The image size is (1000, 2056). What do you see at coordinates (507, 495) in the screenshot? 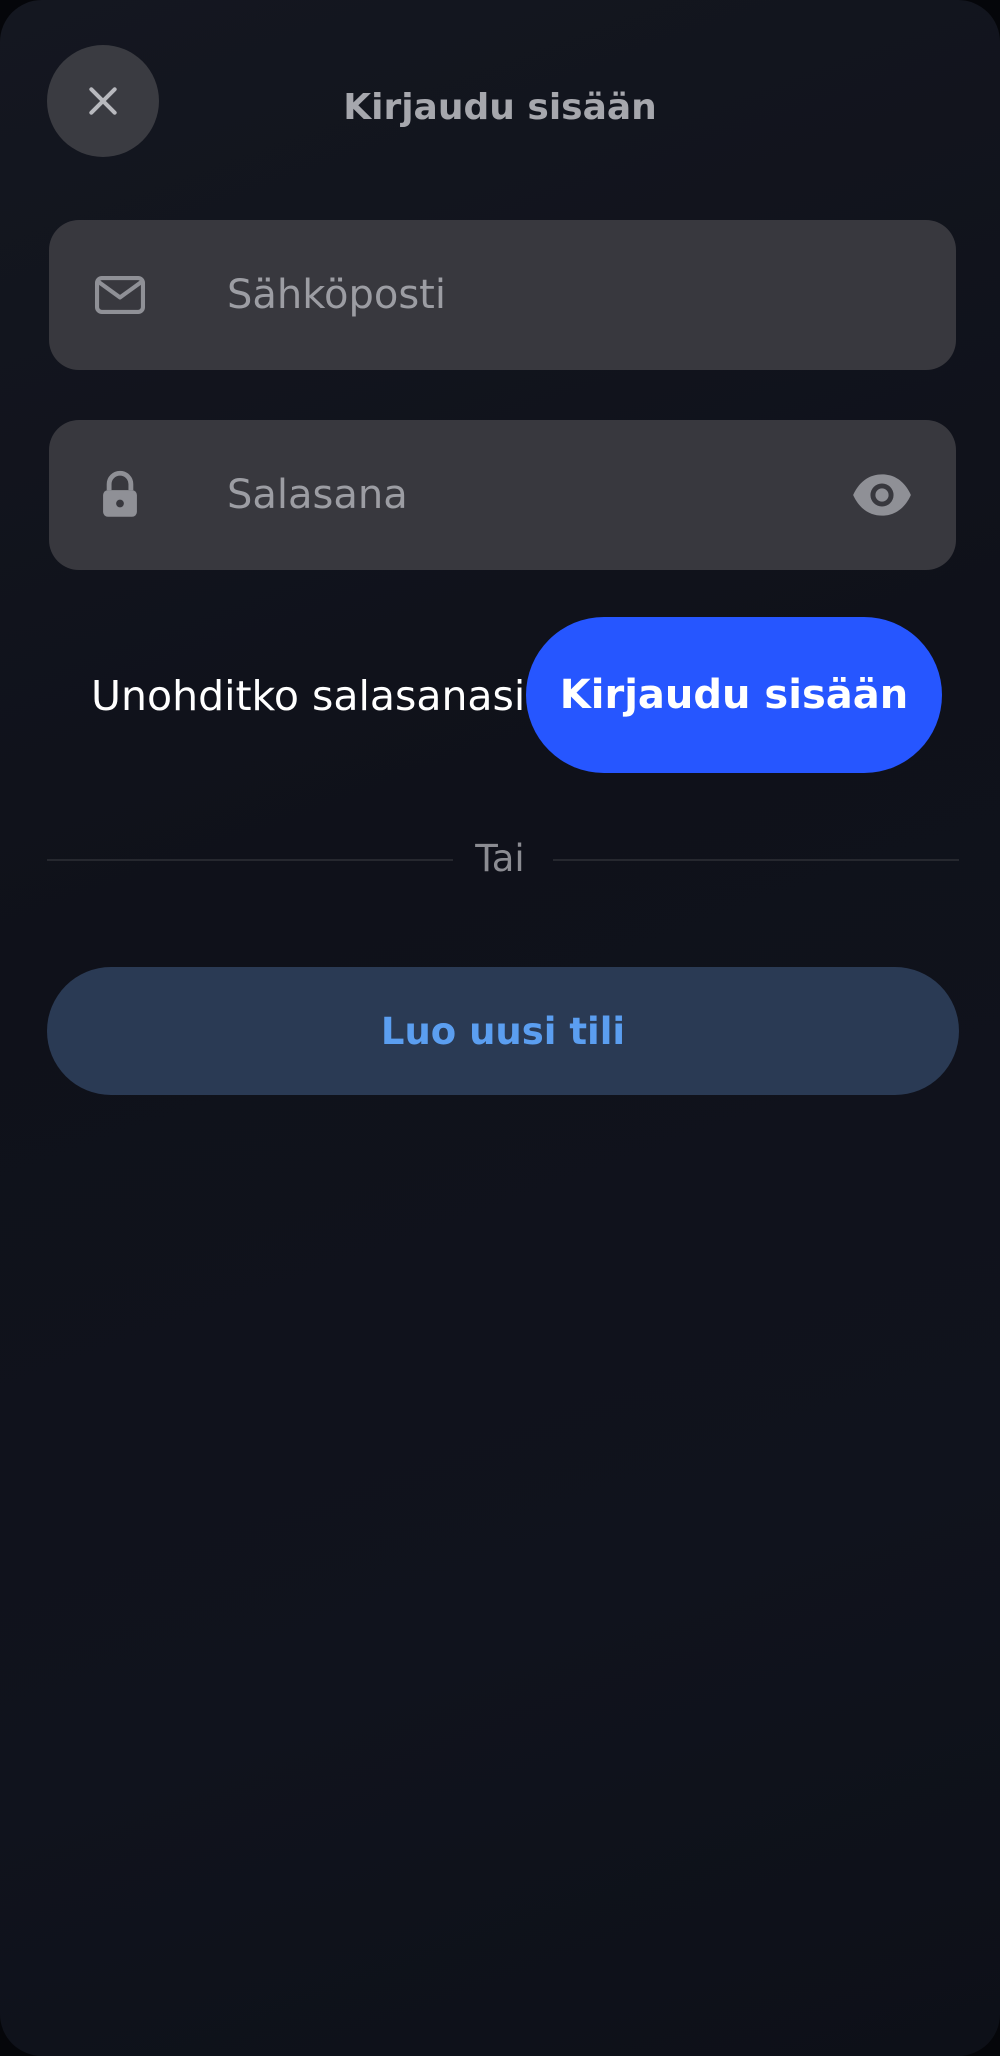
I see `password-input` at bounding box center [507, 495].